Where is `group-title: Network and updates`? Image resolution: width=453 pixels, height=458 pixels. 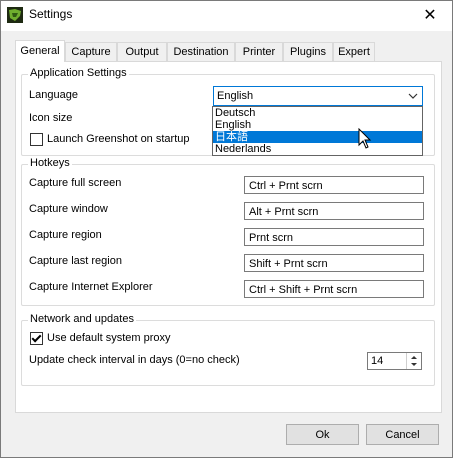 group-title: Network and updates is located at coordinates (82, 319).